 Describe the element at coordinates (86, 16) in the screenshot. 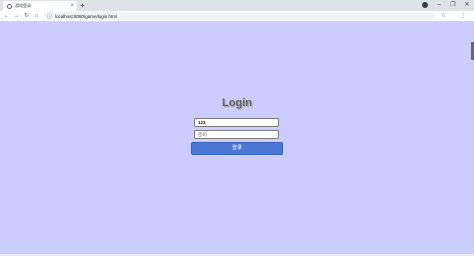

I see `url-text: localhost:8080/game/login.html` at that location.